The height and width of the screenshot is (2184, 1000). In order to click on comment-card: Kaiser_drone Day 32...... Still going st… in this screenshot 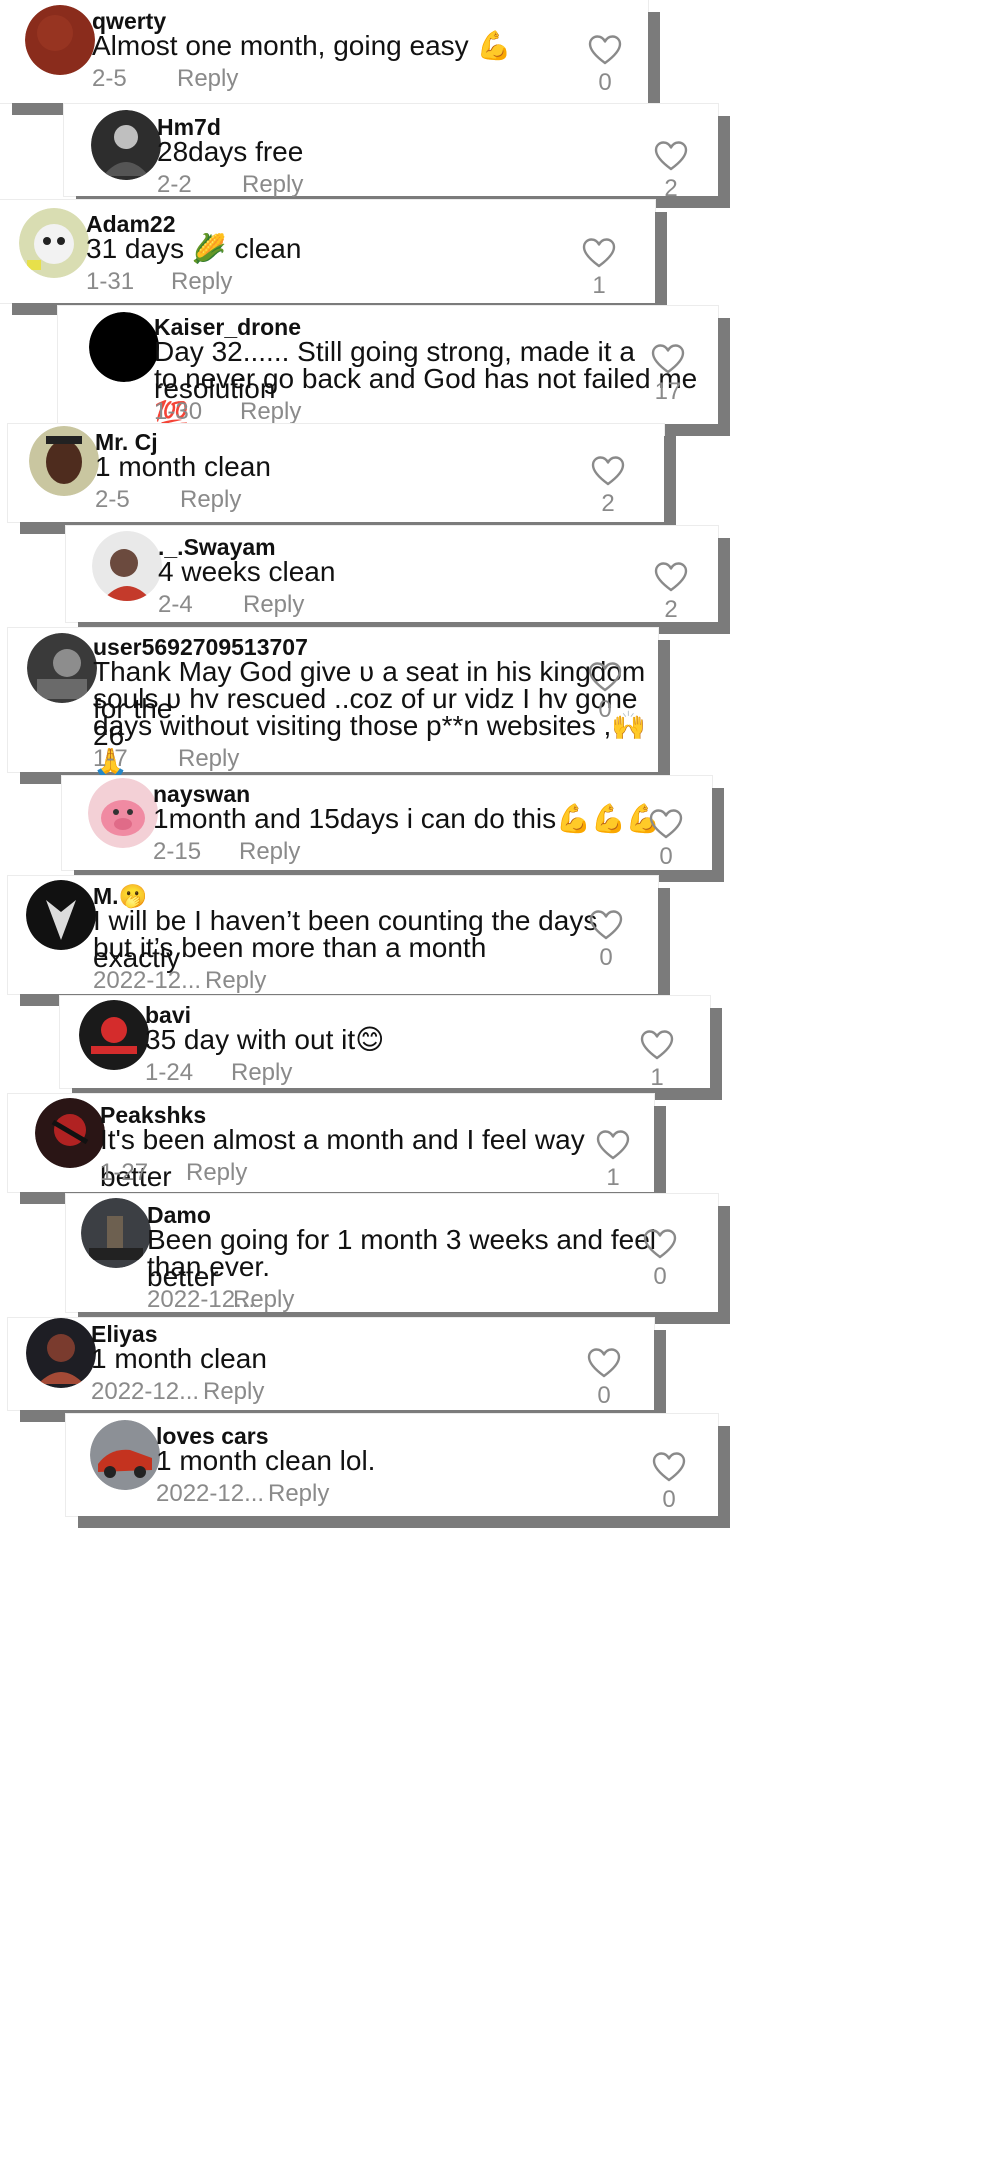, I will do `click(388, 368)`.